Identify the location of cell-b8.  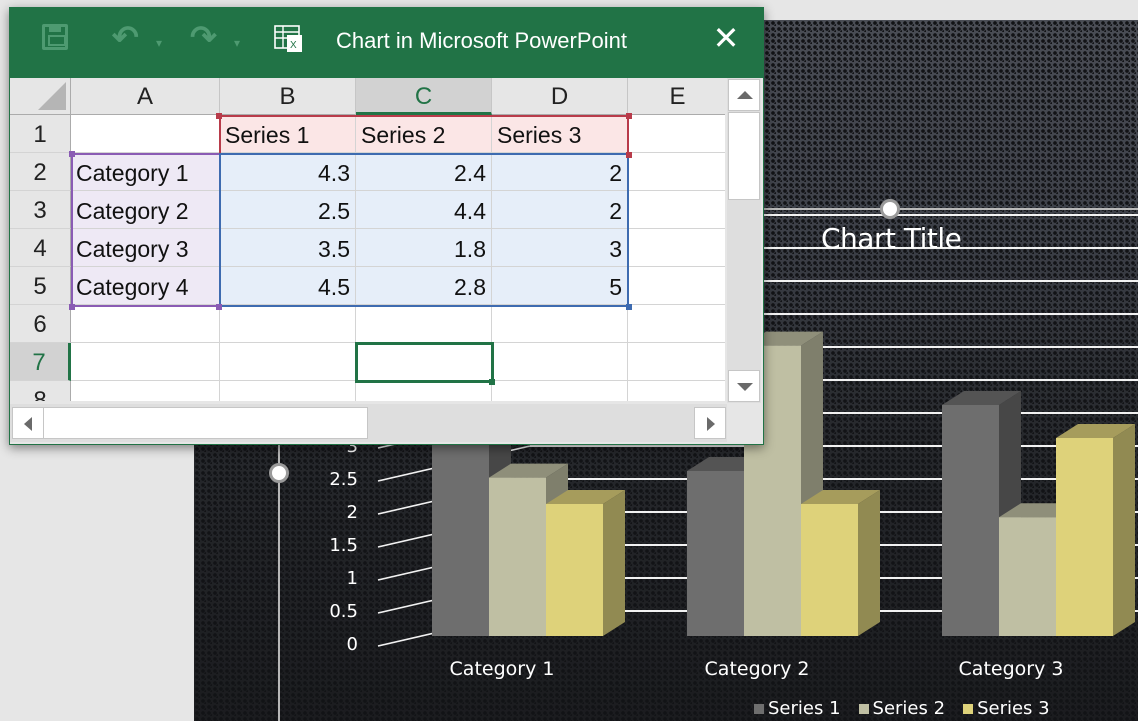
(288, 391).